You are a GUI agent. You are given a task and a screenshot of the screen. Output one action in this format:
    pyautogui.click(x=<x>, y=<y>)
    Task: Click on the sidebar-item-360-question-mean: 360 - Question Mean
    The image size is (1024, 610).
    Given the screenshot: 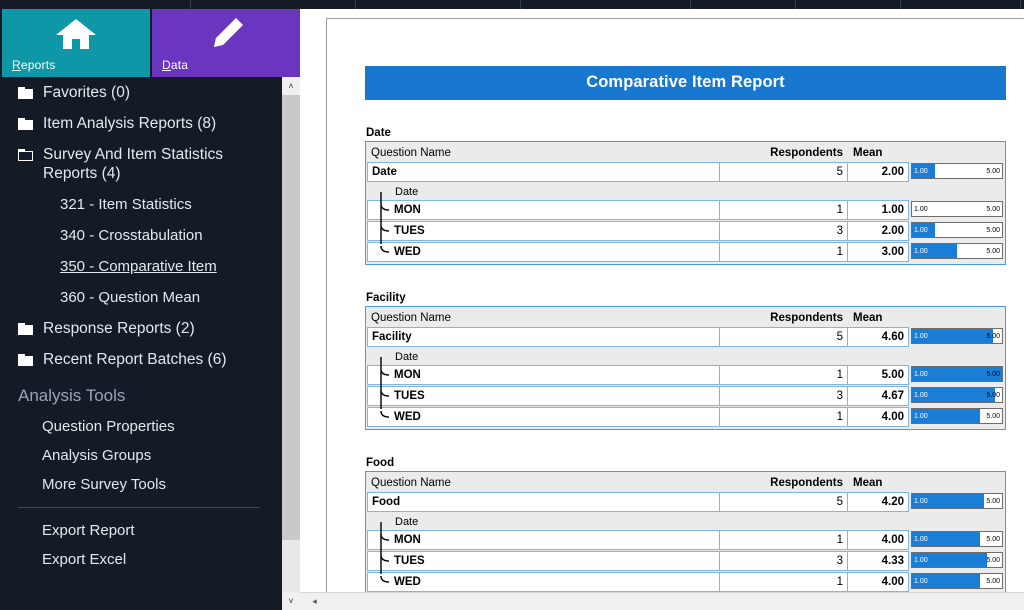 What is the action you would take?
    pyautogui.click(x=141, y=297)
    